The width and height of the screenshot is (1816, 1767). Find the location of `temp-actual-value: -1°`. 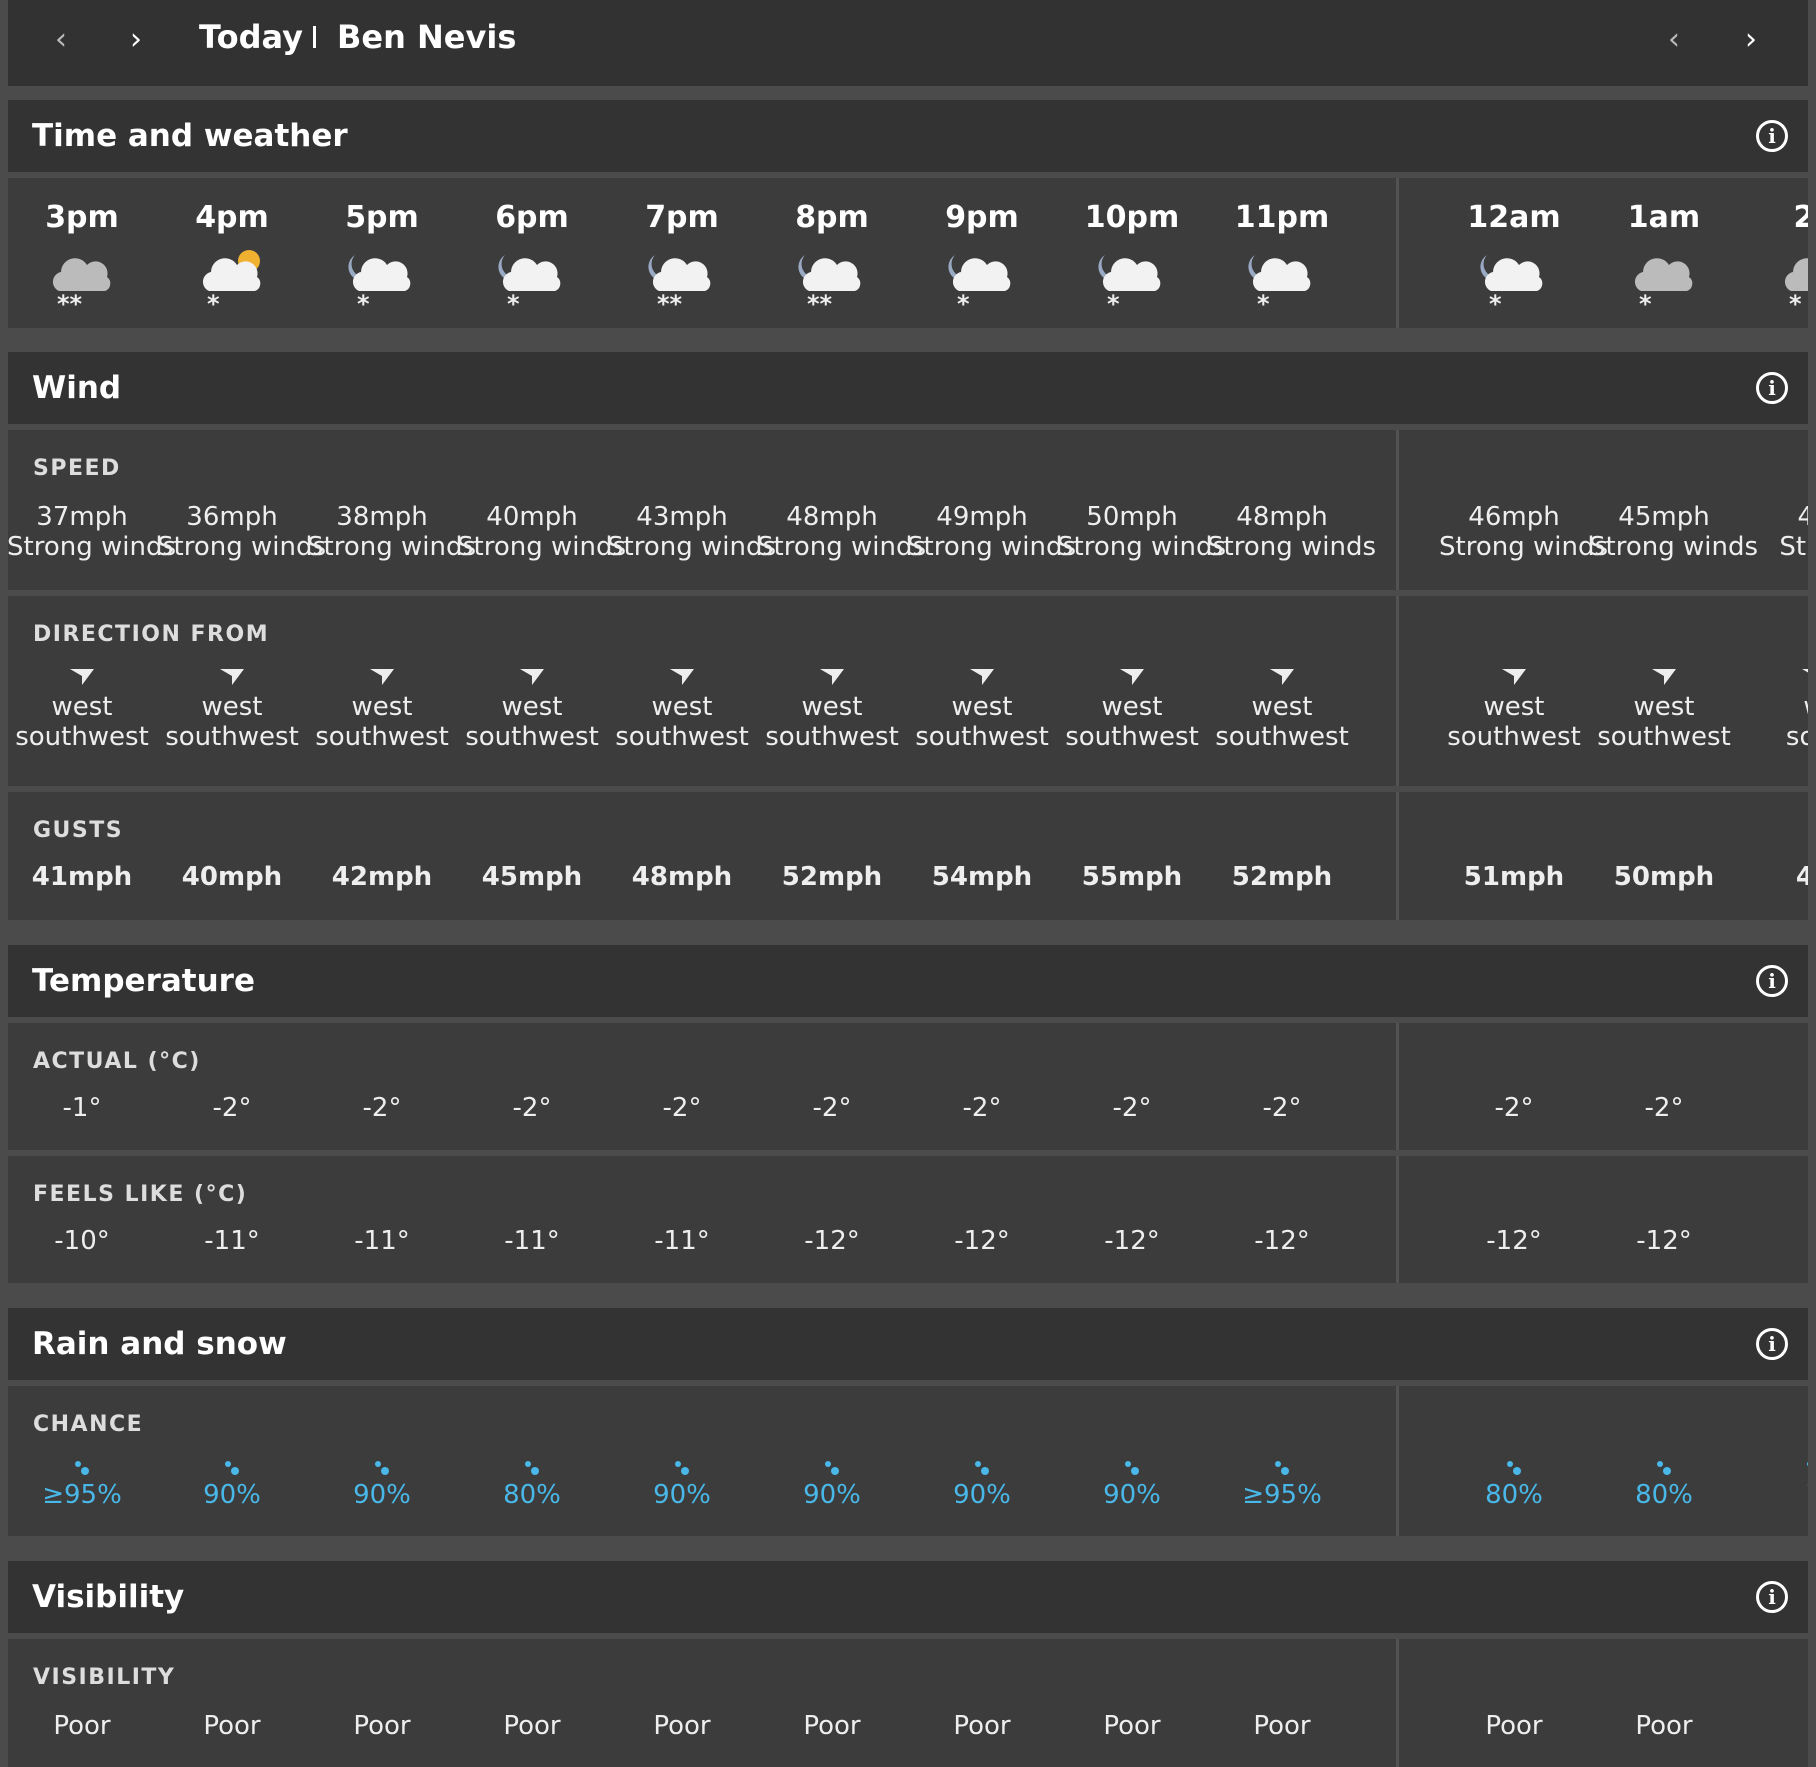

temp-actual-value: -1° is located at coordinates (82, 1108).